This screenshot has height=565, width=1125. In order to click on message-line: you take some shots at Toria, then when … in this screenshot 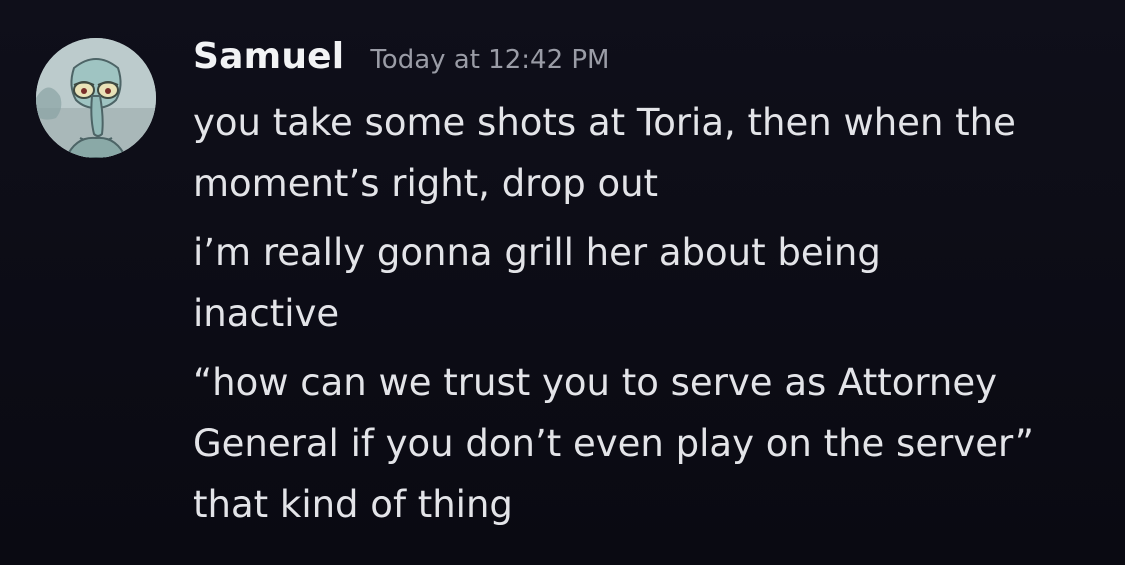, I will do `click(604, 122)`.